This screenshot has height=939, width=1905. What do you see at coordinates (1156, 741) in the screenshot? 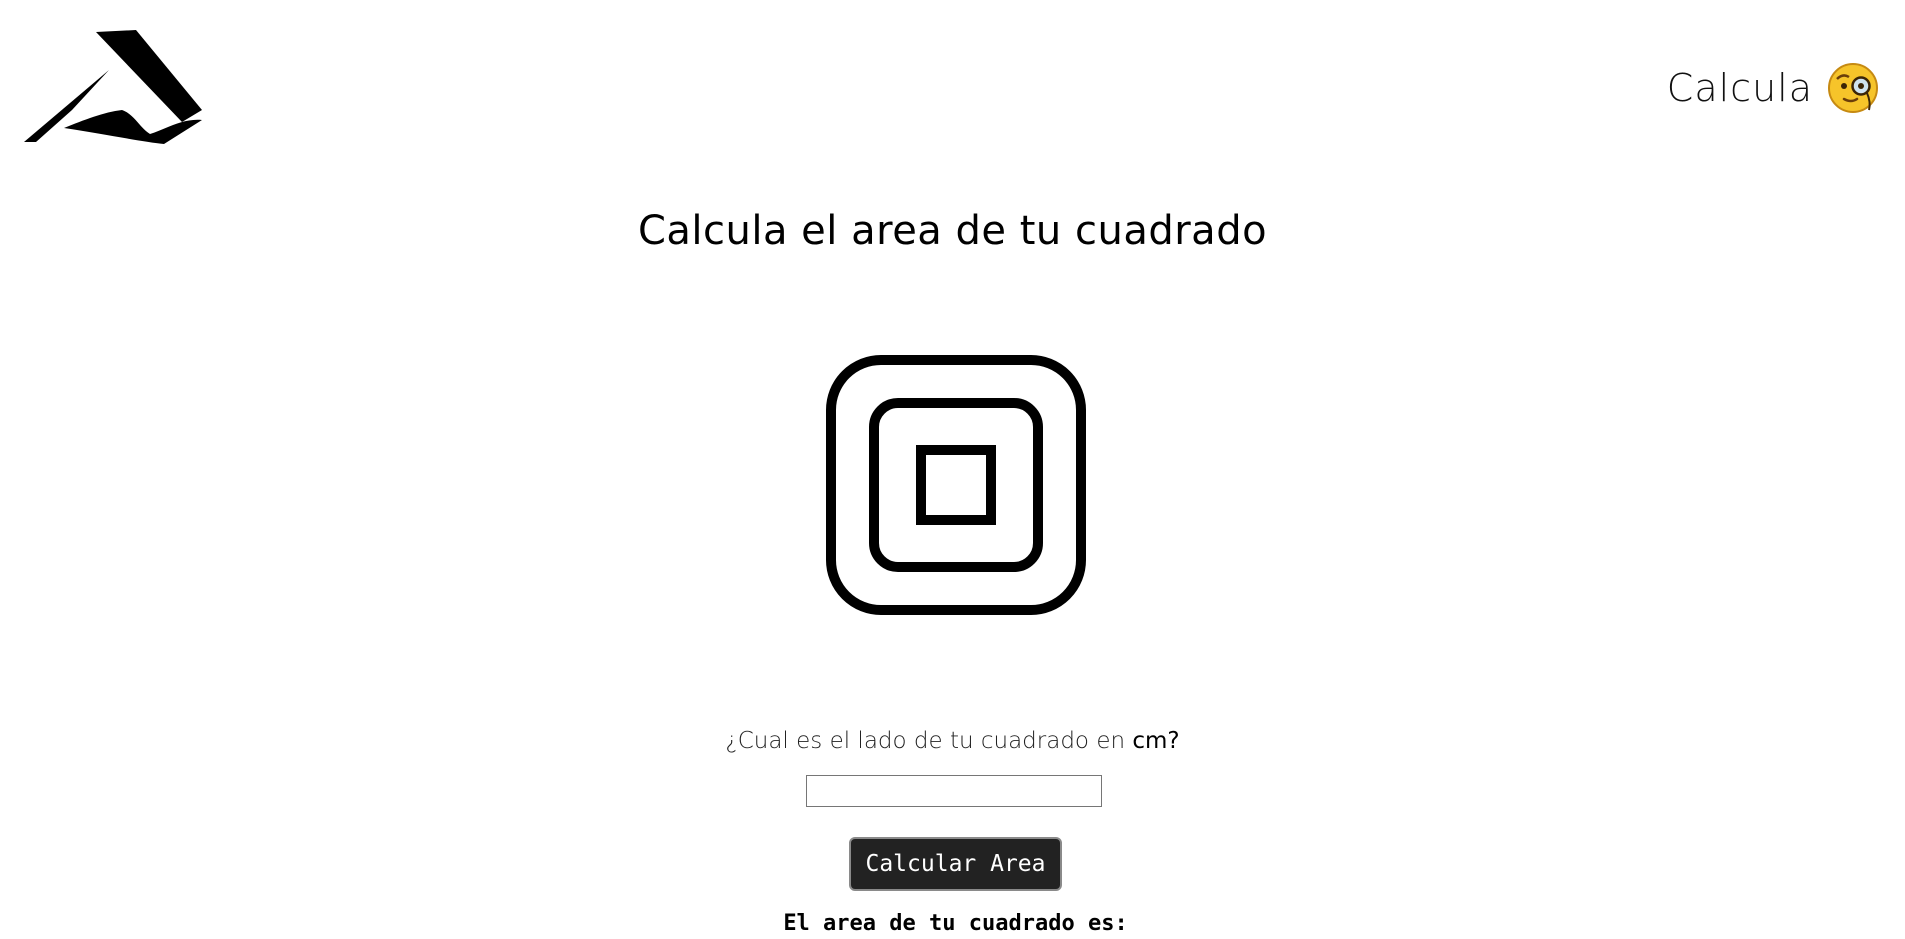
I see `question-unit: cm?` at bounding box center [1156, 741].